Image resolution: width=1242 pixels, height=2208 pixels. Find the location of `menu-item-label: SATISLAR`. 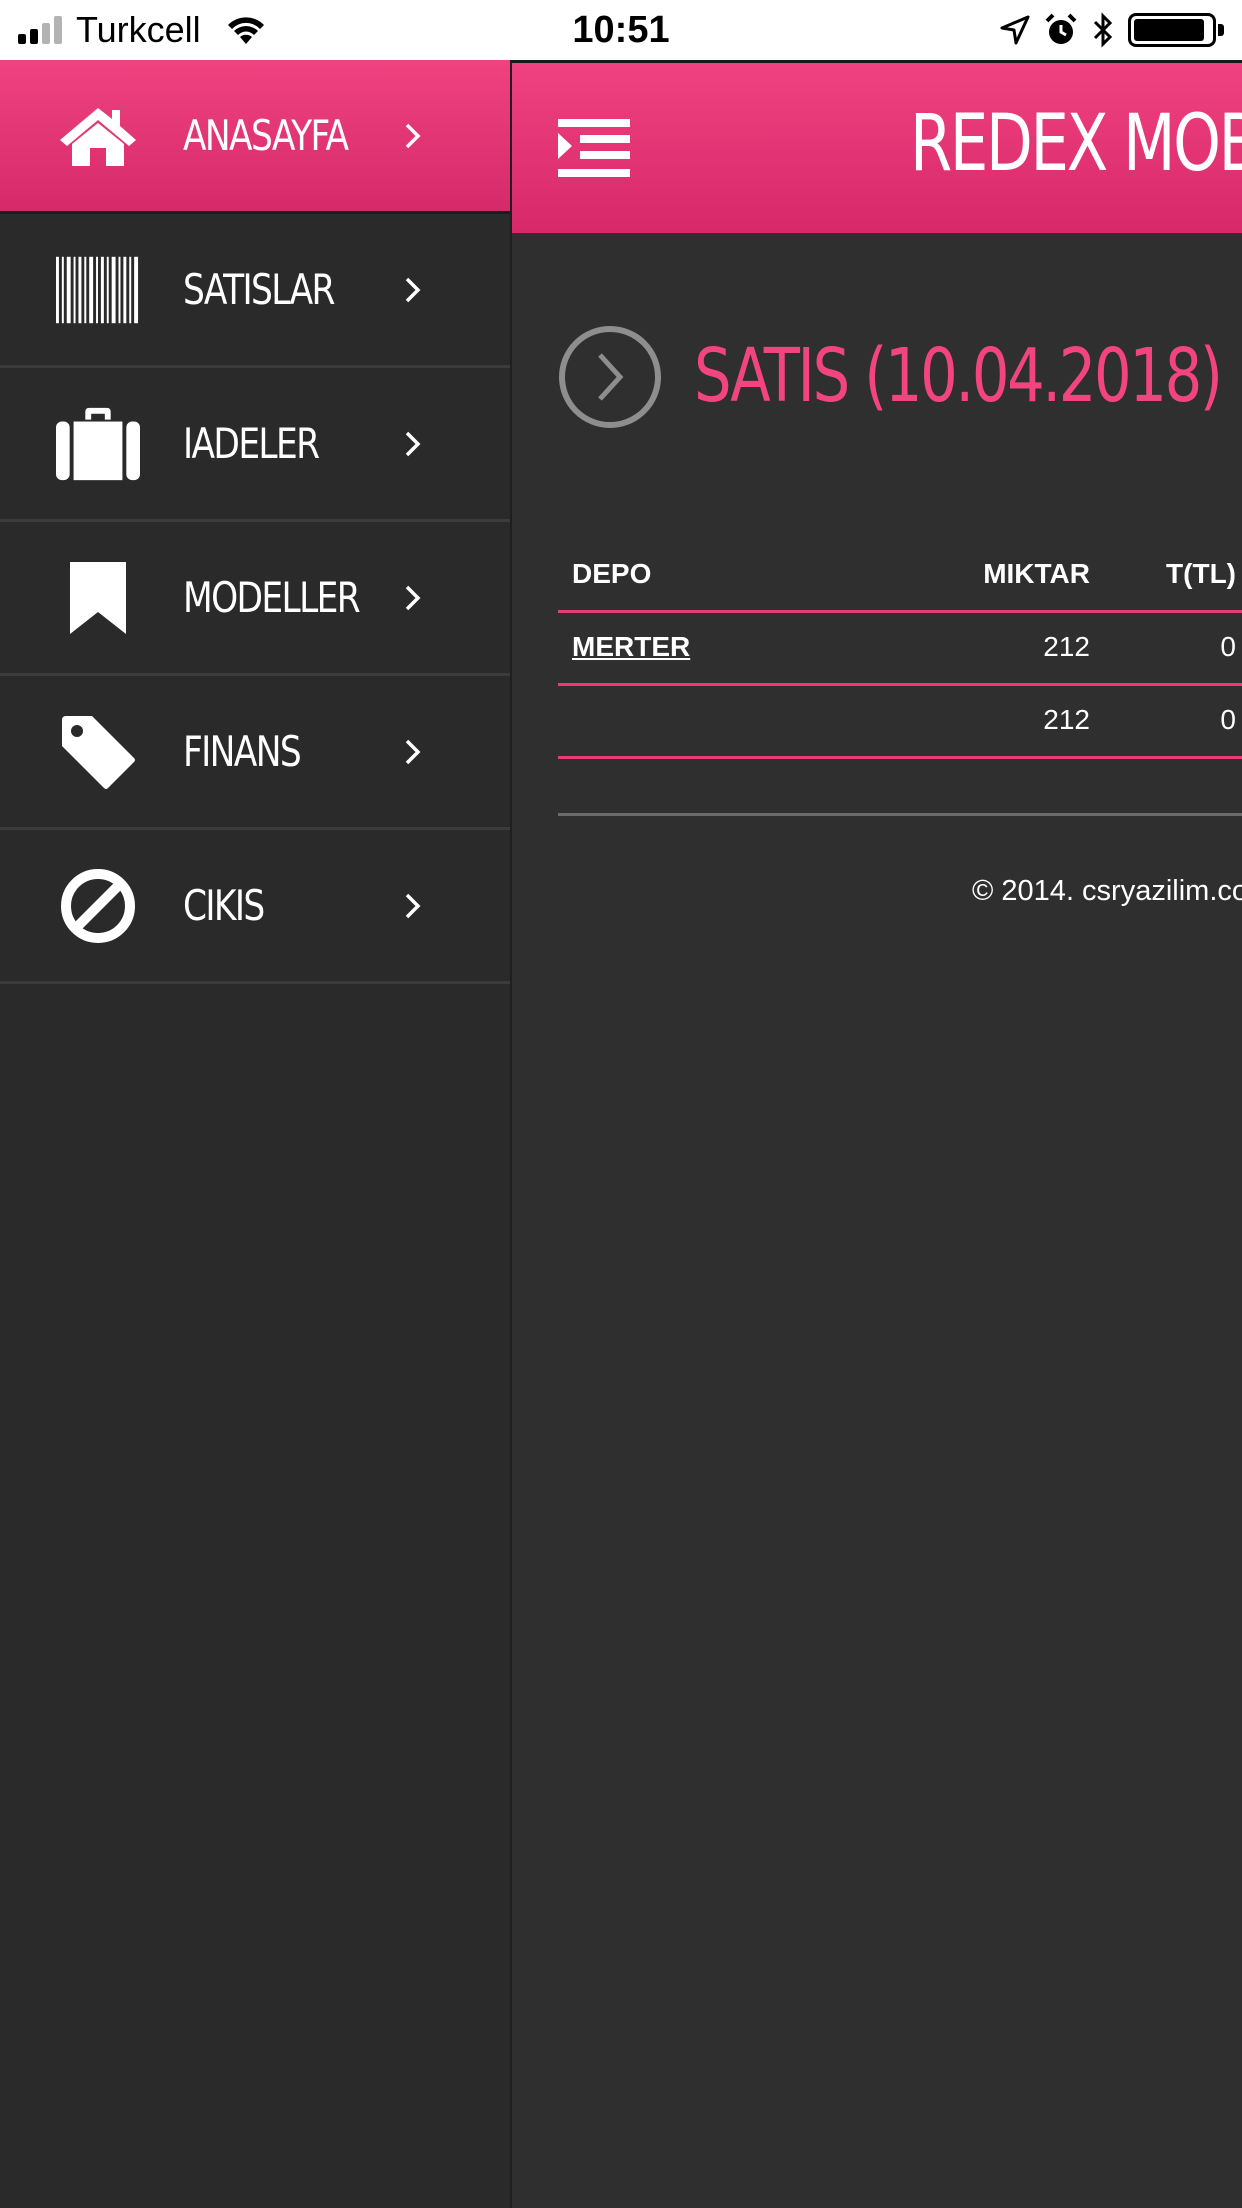

menu-item-label: SATISLAR is located at coordinates (259, 289).